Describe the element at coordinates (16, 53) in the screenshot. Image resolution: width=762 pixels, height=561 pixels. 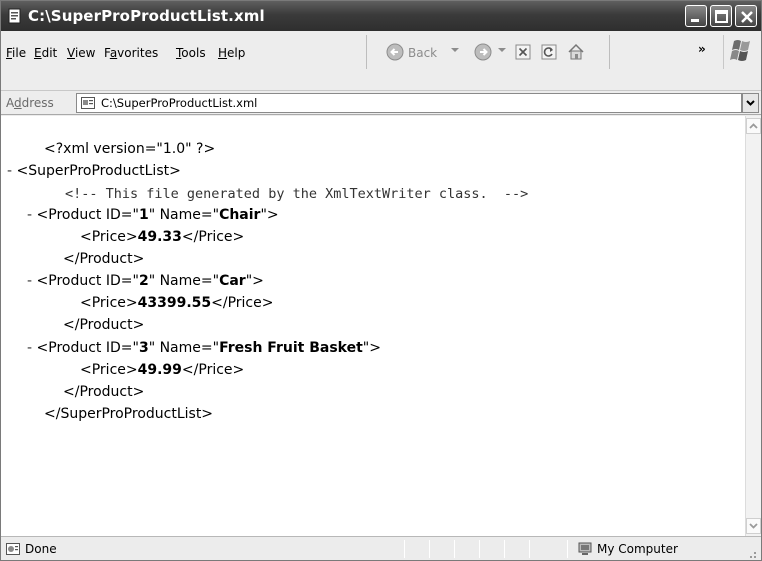
I see `menu-file: File` at that location.